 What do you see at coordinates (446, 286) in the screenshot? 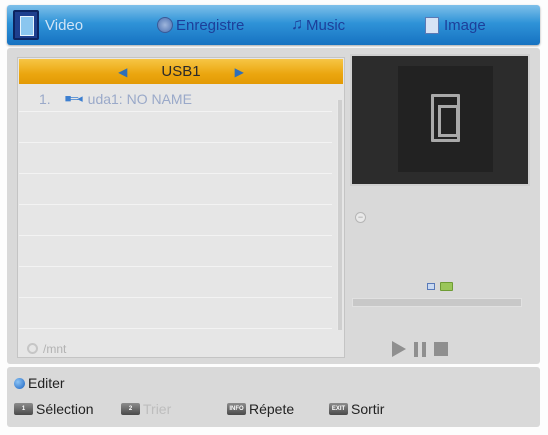
I see `folder-icon` at bounding box center [446, 286].